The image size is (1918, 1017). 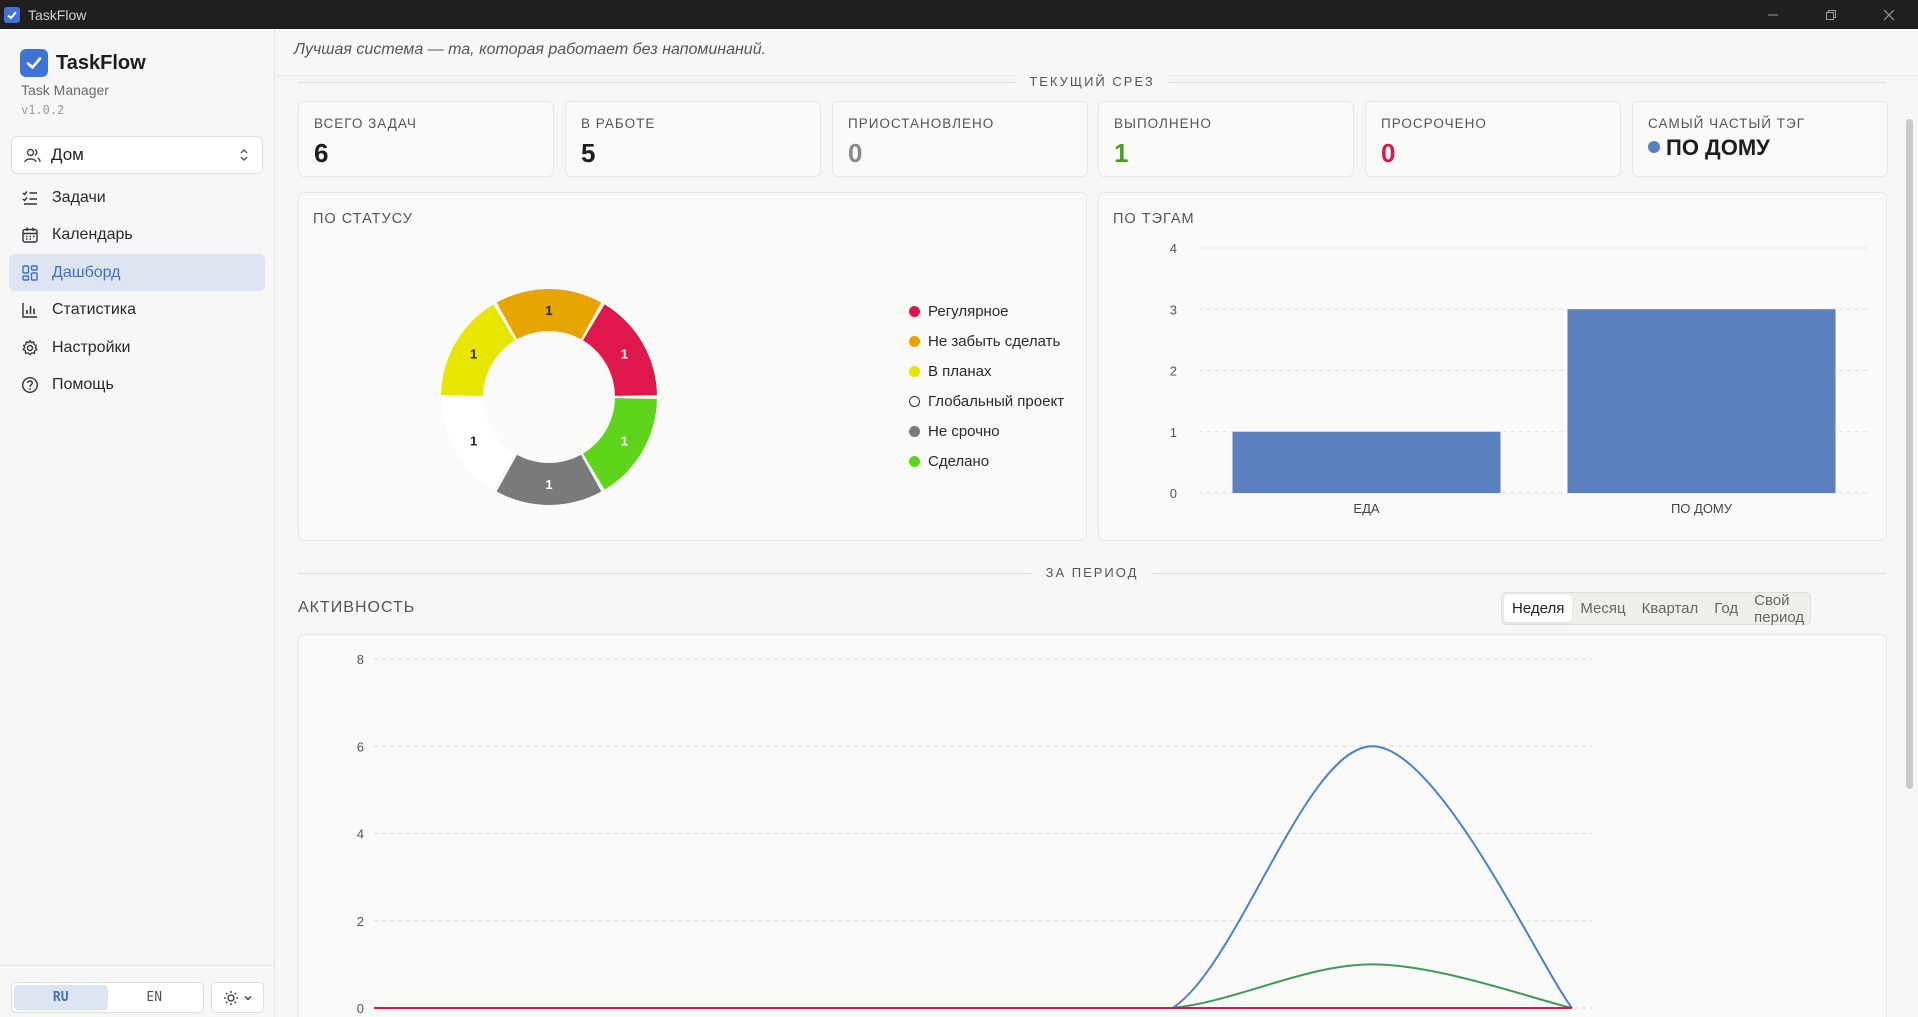 What do you see at coordinates (960, 371) in the screenshot?
I see `legend-label: В планах` at bounding box center [960, 371].